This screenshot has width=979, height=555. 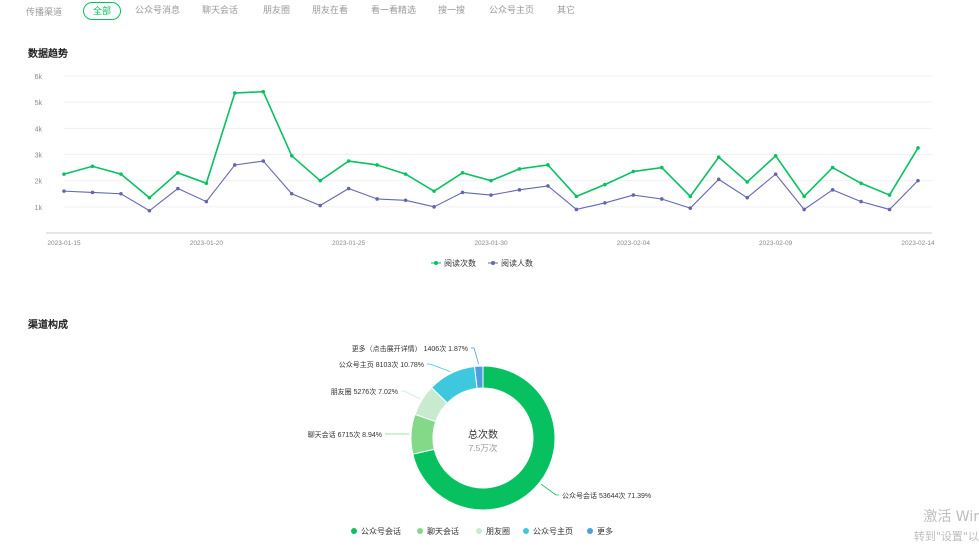 What do you see at coordinates (517, 263) in the screenshot?
I see `legend-label: 阅读人数` at bounding box center [517, 263].